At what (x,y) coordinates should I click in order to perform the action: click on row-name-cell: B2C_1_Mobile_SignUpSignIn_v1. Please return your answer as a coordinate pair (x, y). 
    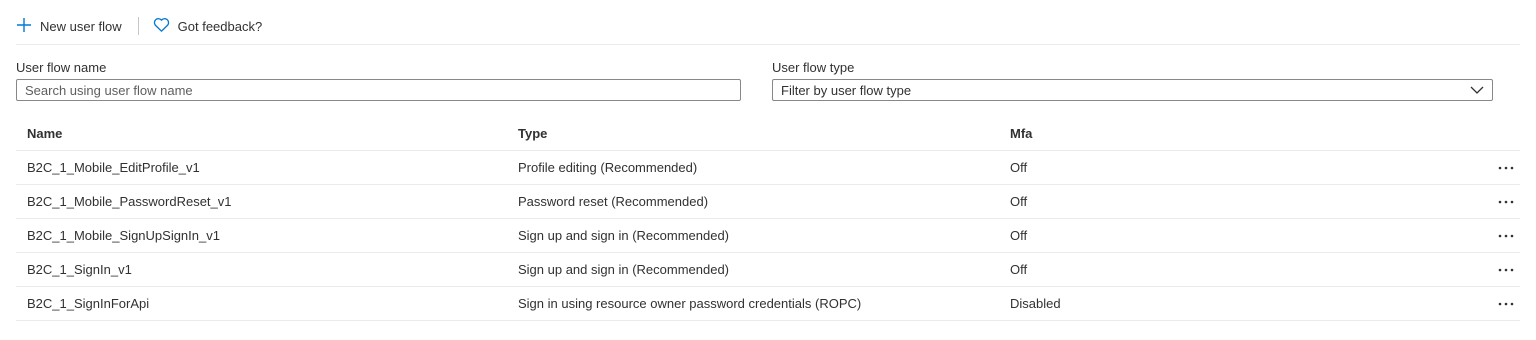
    Looking at the image, I should click on (261, 235).